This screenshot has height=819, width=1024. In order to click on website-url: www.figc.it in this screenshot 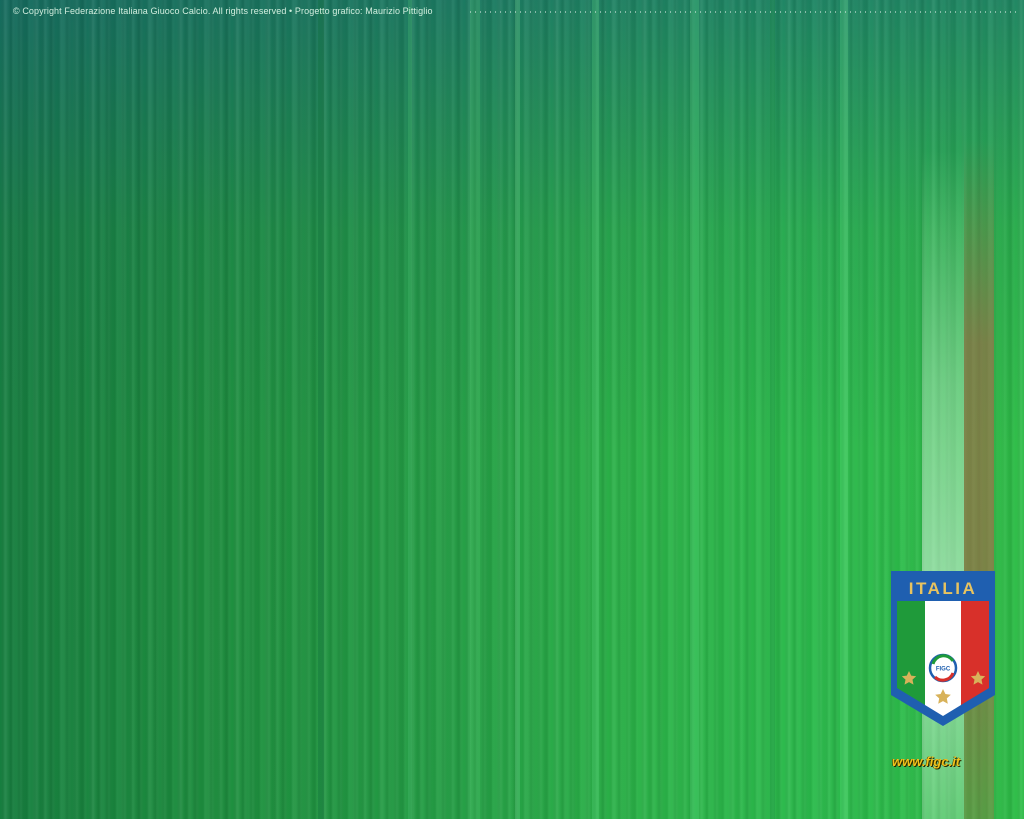, I will do `click(926, 761)`.